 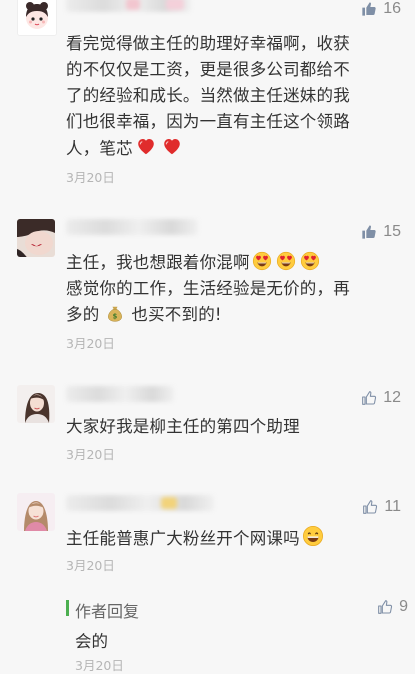 I want to click on like-count: 11, so click(x=392, y=506).